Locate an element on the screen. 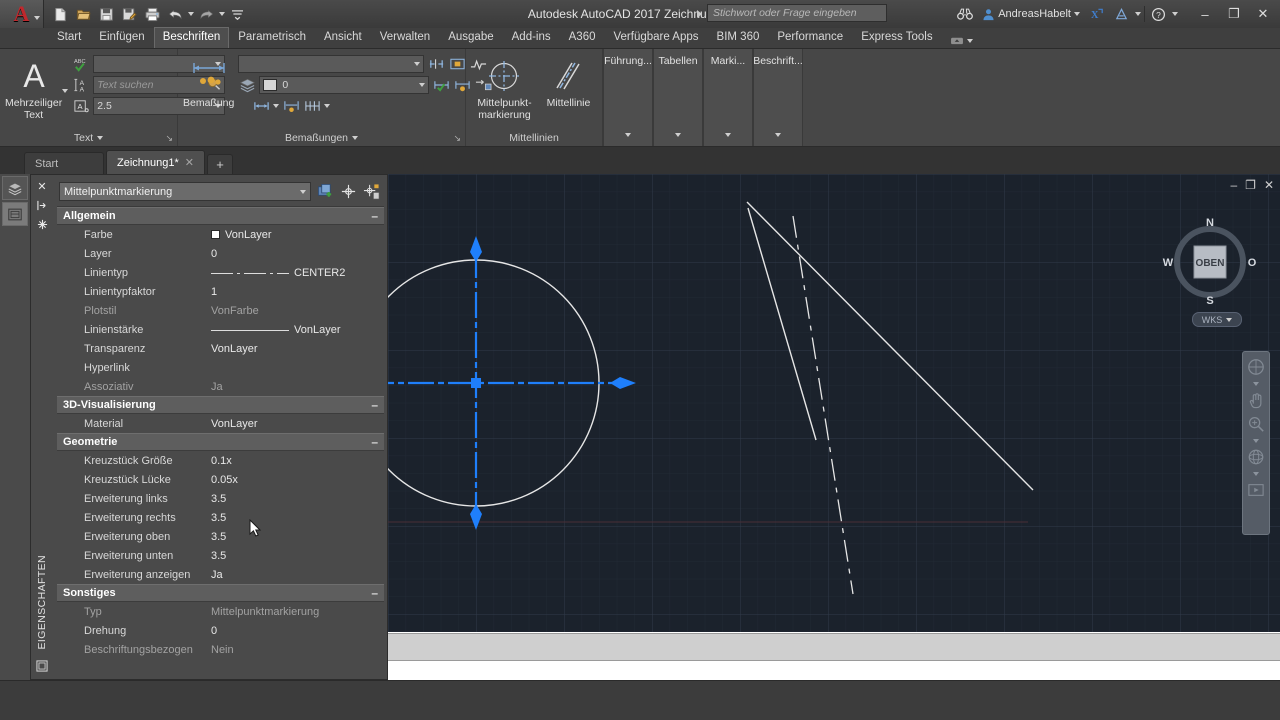 Image resolution: width=1280 pixels, height=720 pixels. redo-icon is located at coordinates (206, 14).